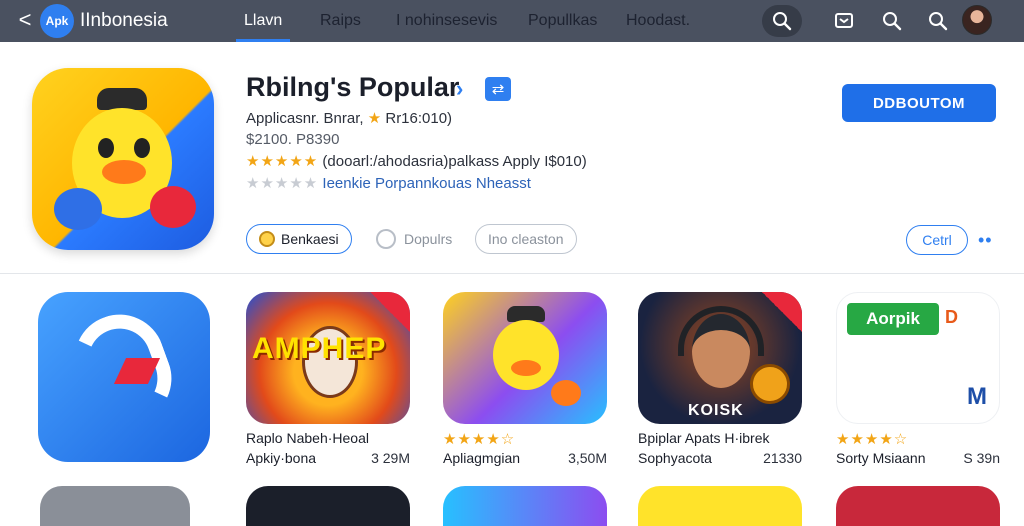  What do you see at coordinates (446, 21) in the screenshot?
I see `tab-nohinsesevis: I nohinsesevis` at bounding box center [446, 21].